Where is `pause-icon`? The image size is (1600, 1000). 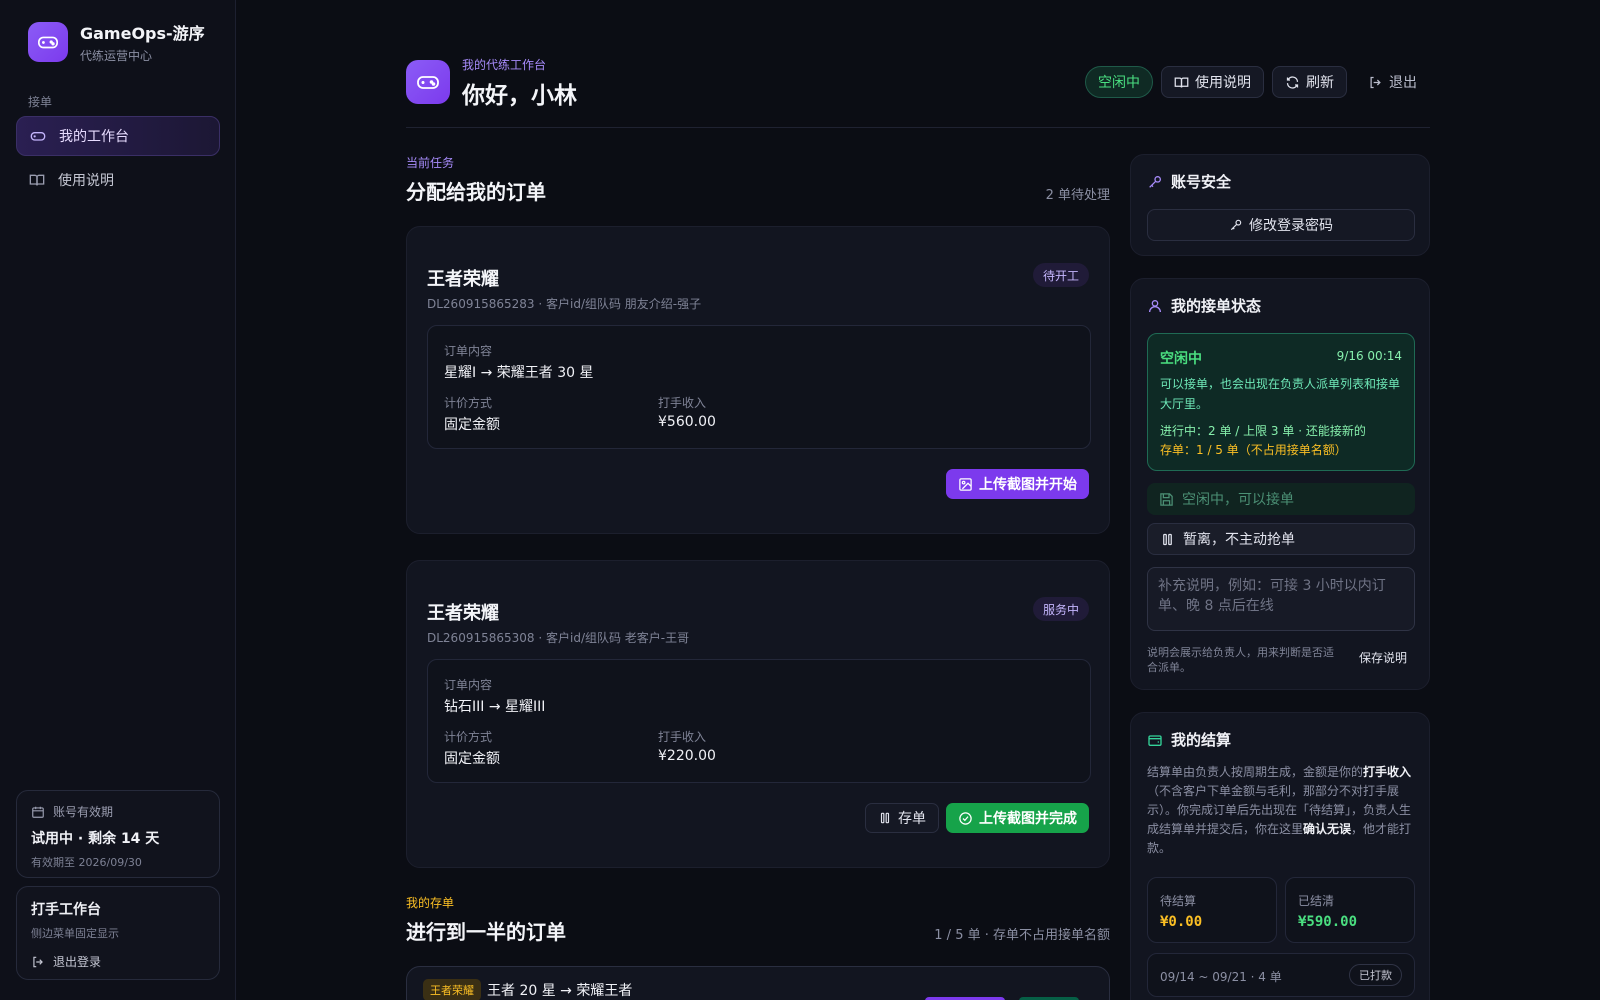
pause-icon is located at coordinates (885, 818).